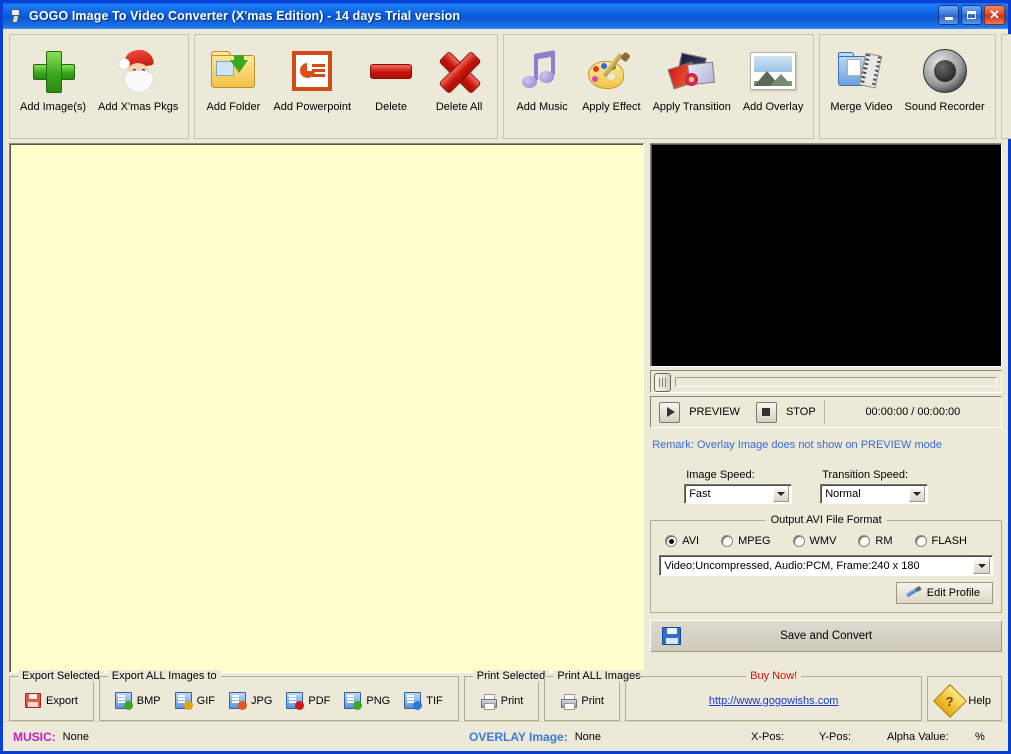 Image resolution: width=1011 pixels, height=754 pixels. Describe the element at coordinates (944, 593) in the screenshot. I see `edit-profile-button: Edit Profile` at that location.